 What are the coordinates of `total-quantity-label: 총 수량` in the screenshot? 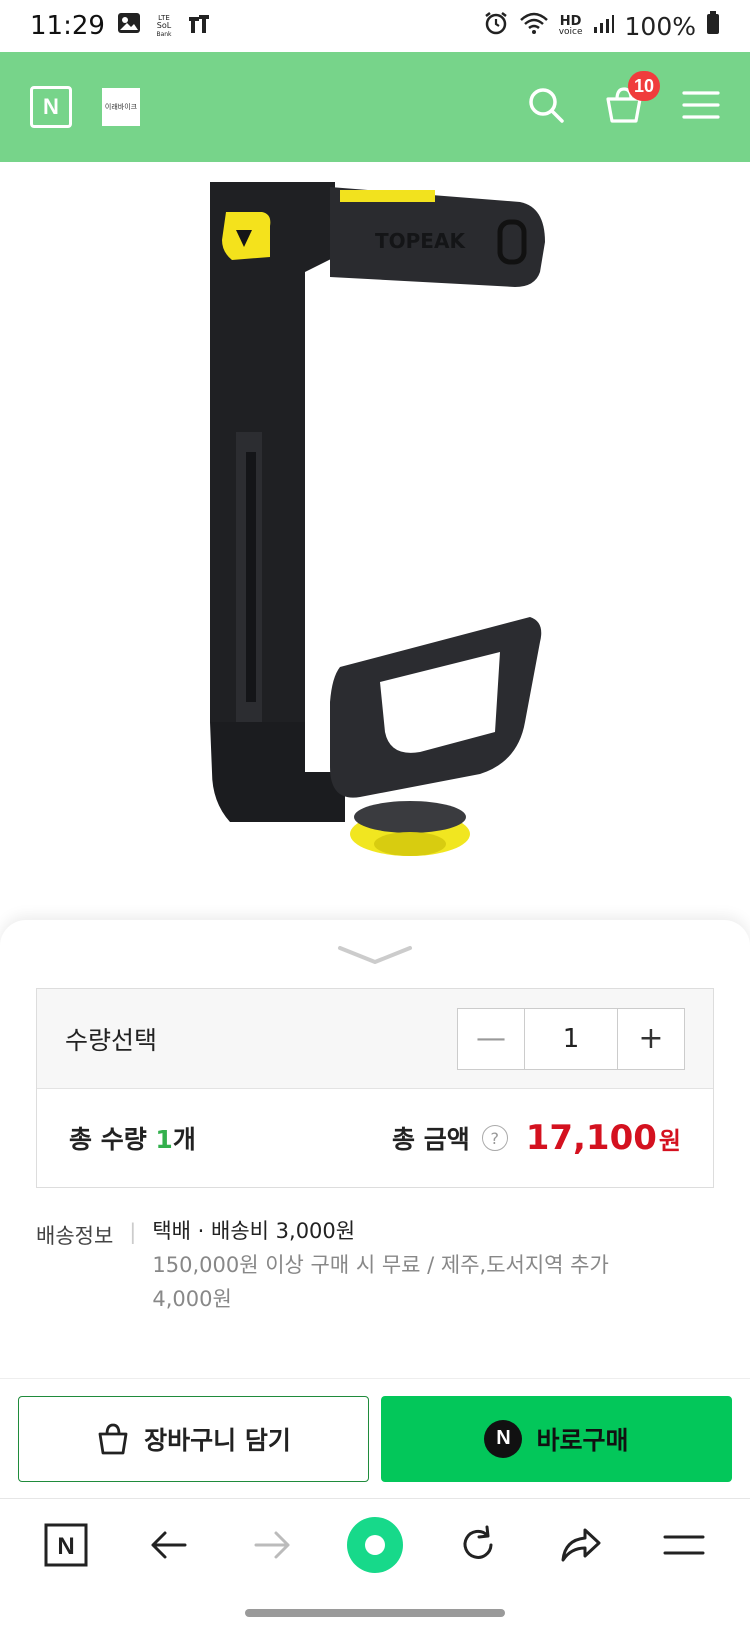 It's located at (112, 1139).